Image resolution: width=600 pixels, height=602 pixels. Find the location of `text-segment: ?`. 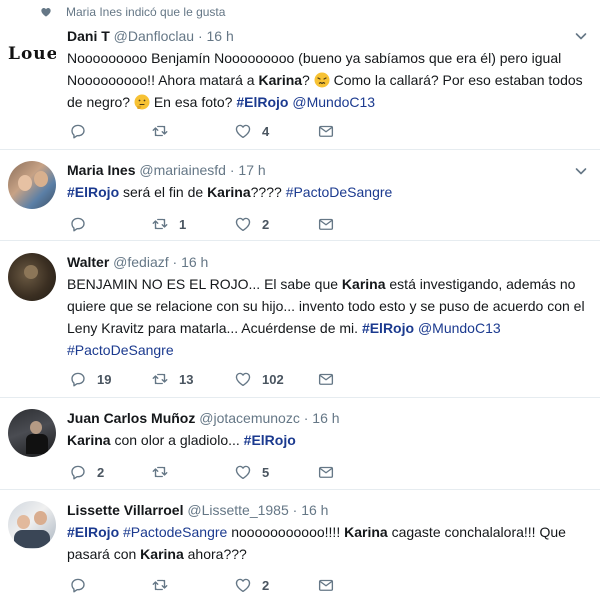

text-segment: ? is located at coordinates (308, 80).